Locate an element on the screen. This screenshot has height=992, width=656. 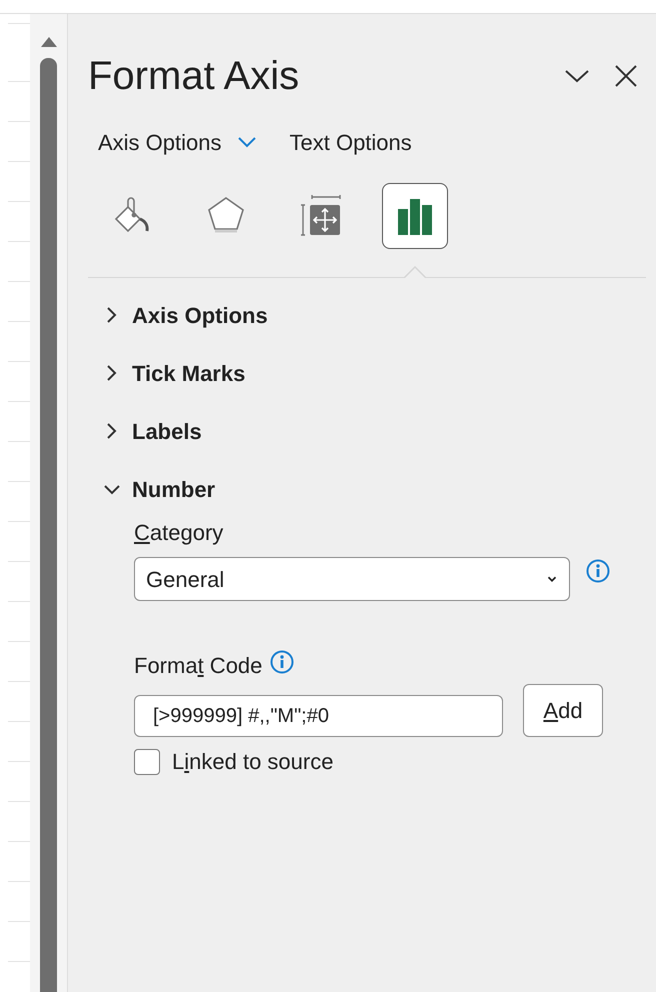
dropdown-chevron-icon is located at coordinates (247, 142).